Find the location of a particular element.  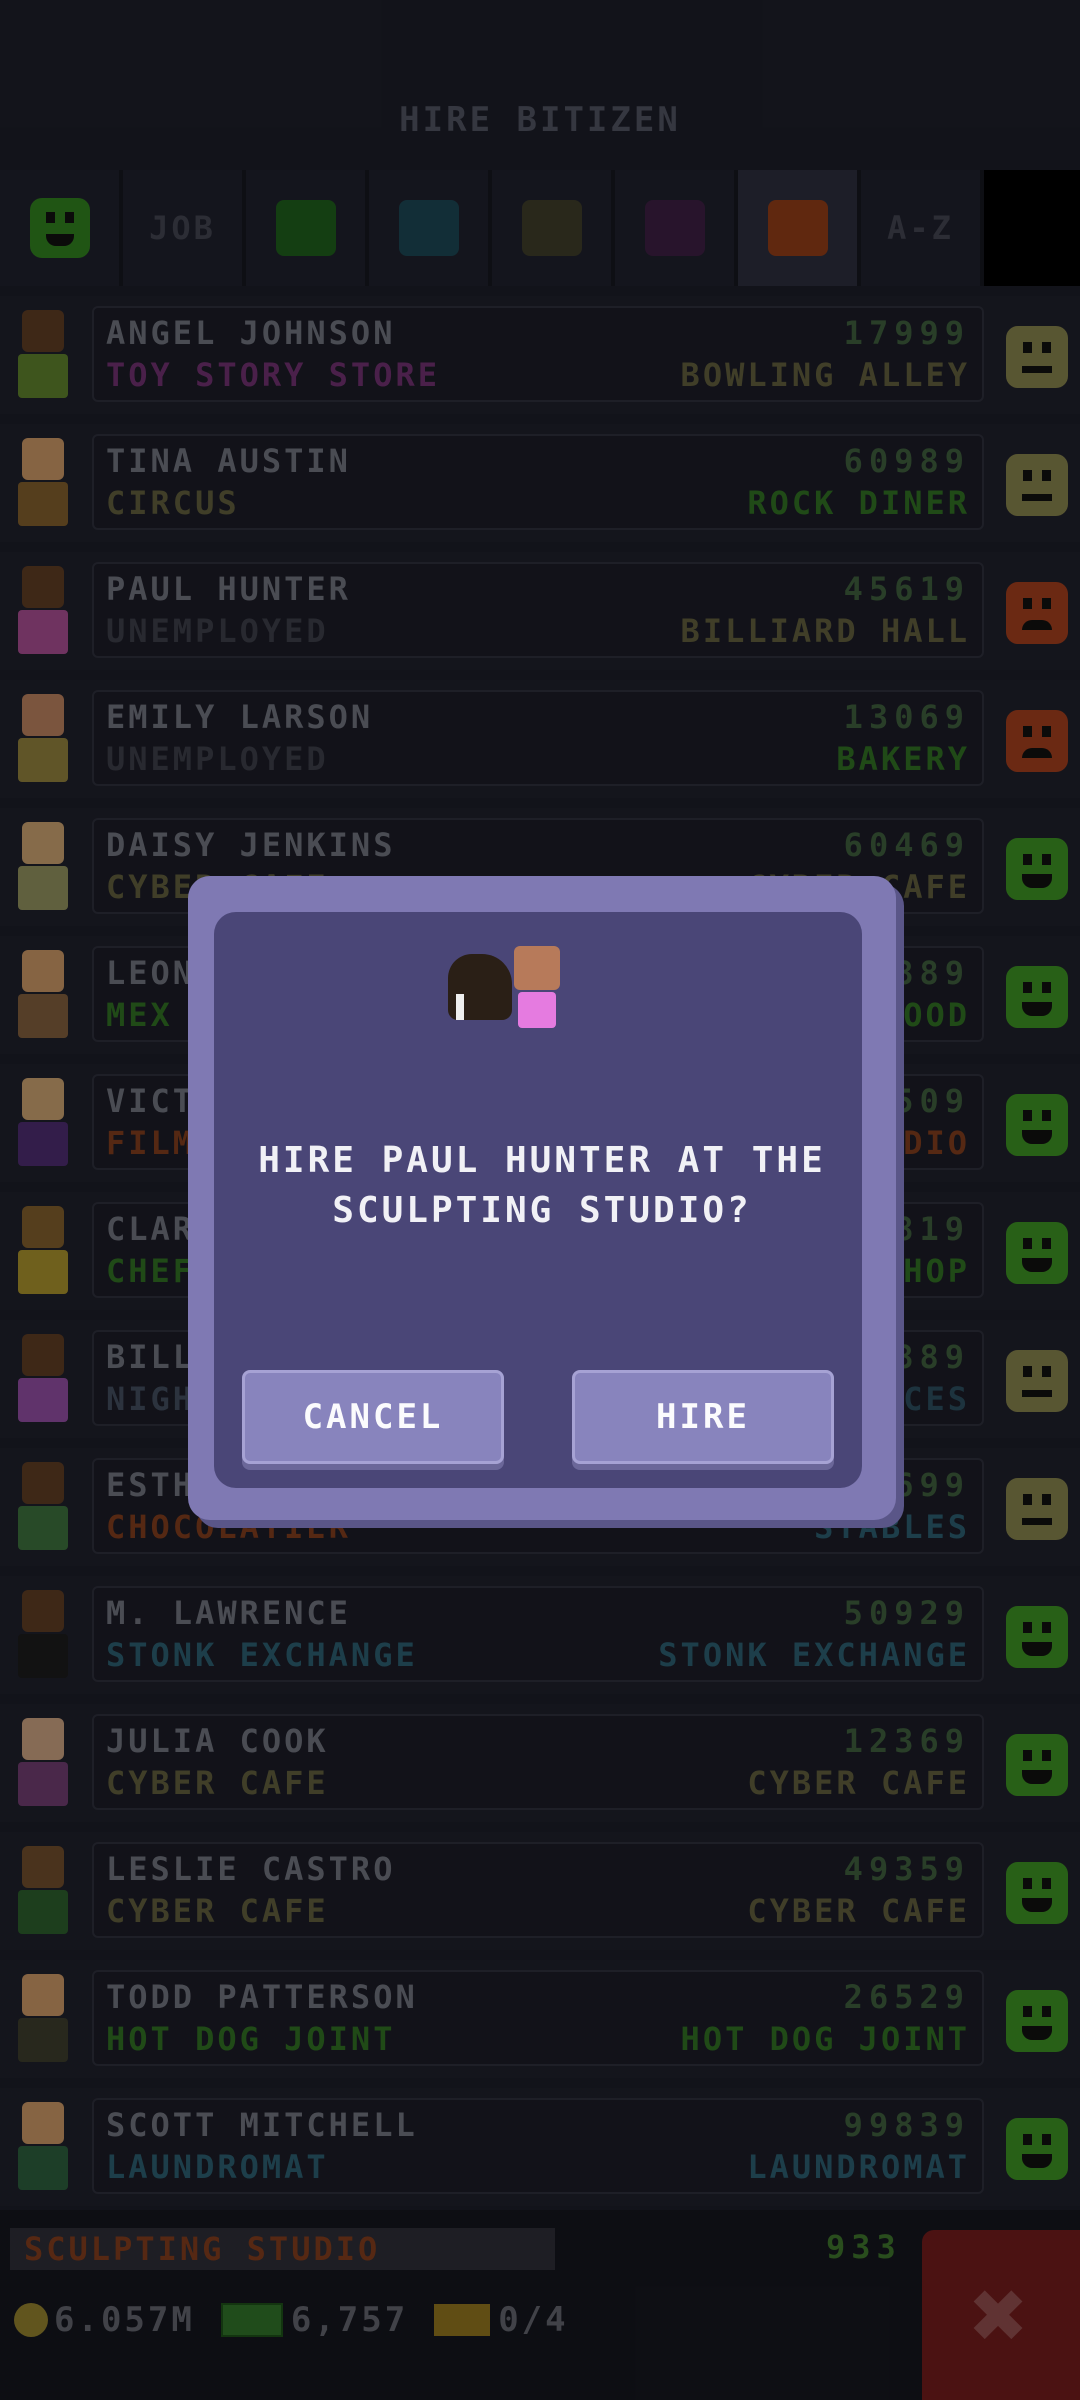

dialog-line-2: SCULPTING STUDIO? is located at coordinates (542, 1210).